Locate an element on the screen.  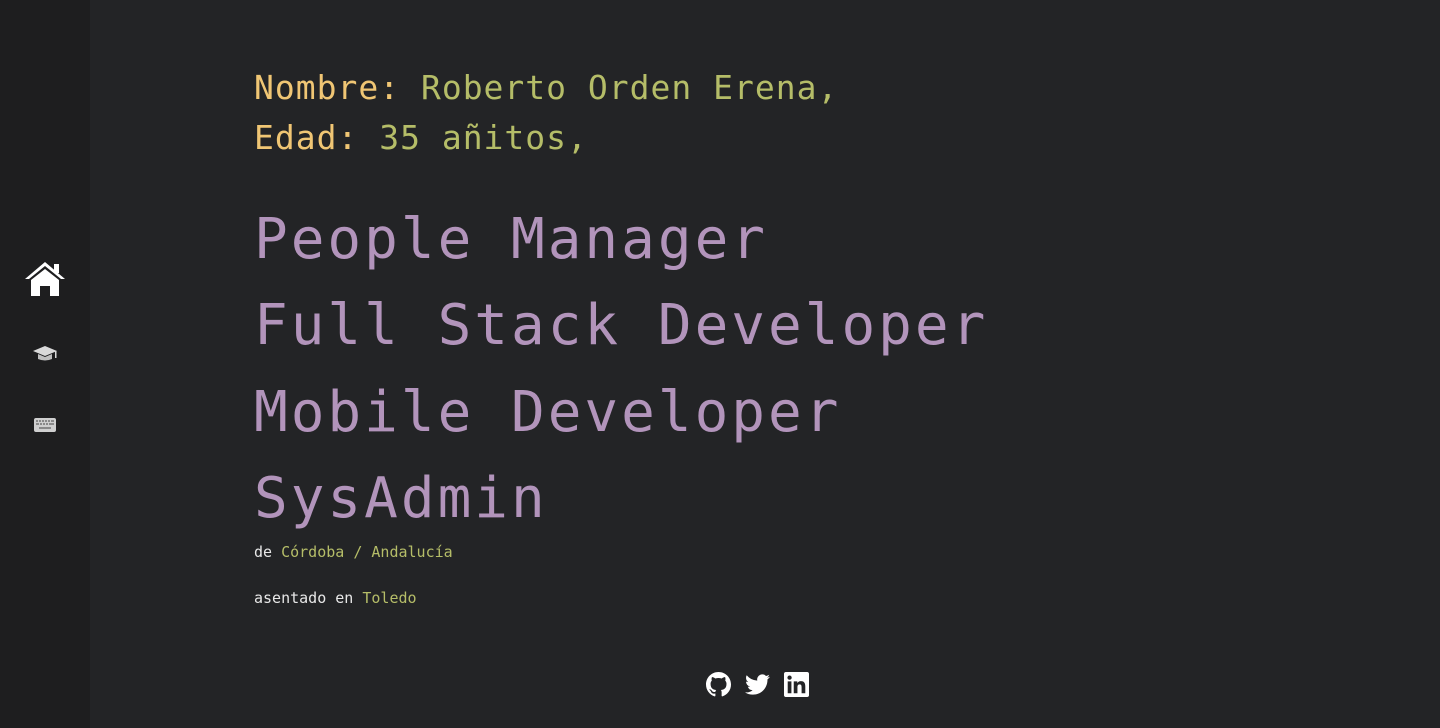
nav-education is located at coordinates (45, 353).